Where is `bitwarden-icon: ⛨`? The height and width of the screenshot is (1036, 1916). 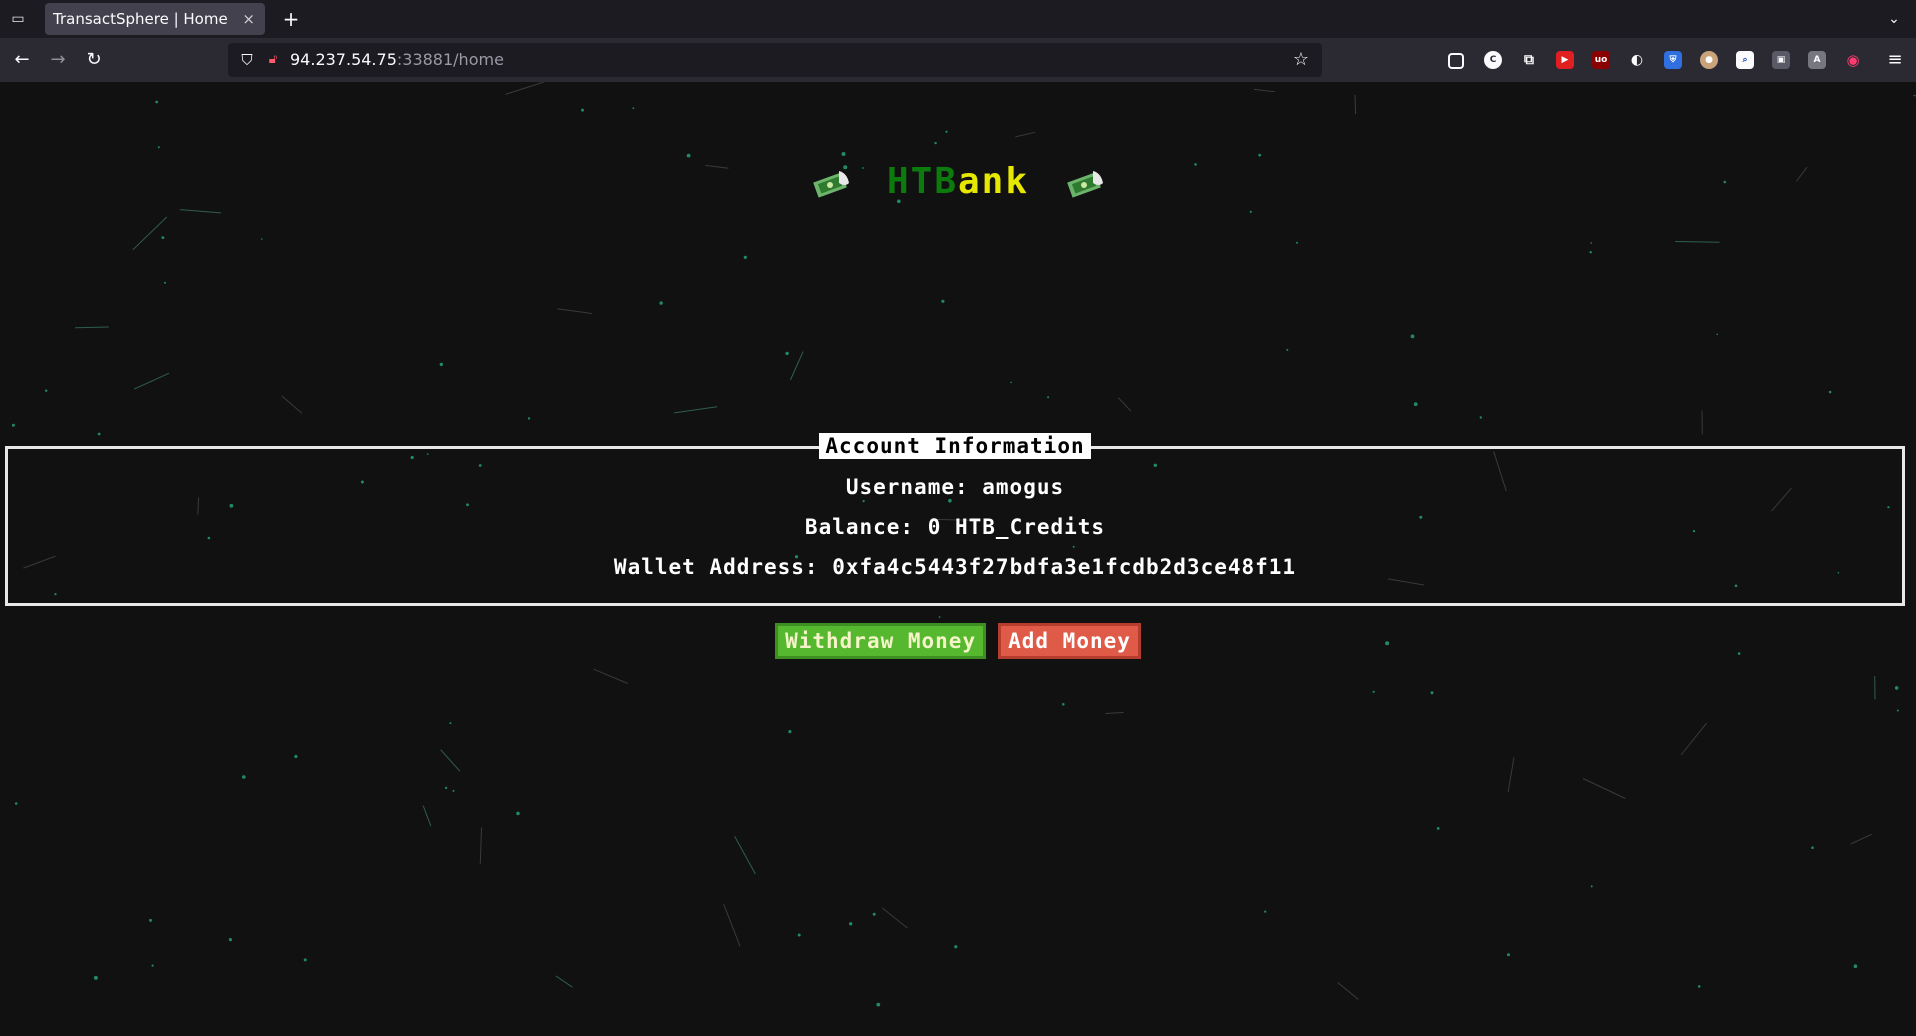
bitwarden-icon: ⛨ is located at coordinates (1673, 60).